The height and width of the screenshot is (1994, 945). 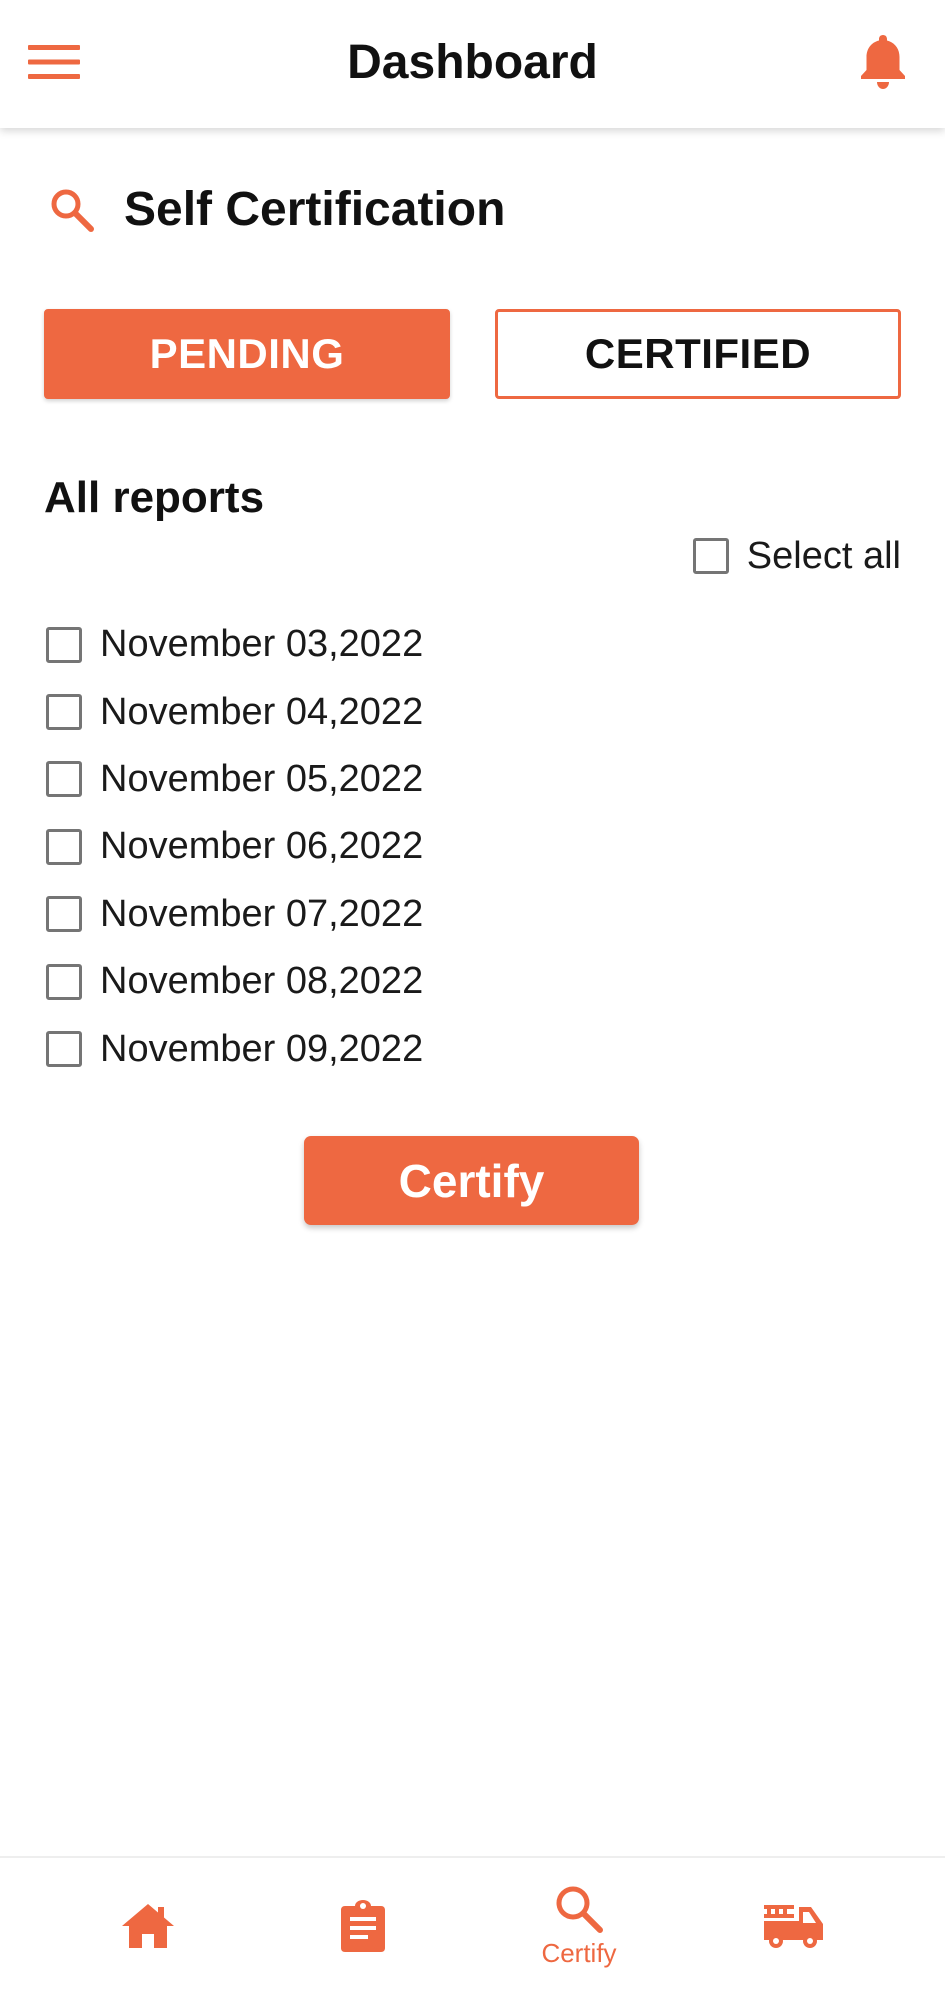 What do you see at coordinates (710, 556) in the screenshot?
I see `checkbox` at bounding box center [710, 556].